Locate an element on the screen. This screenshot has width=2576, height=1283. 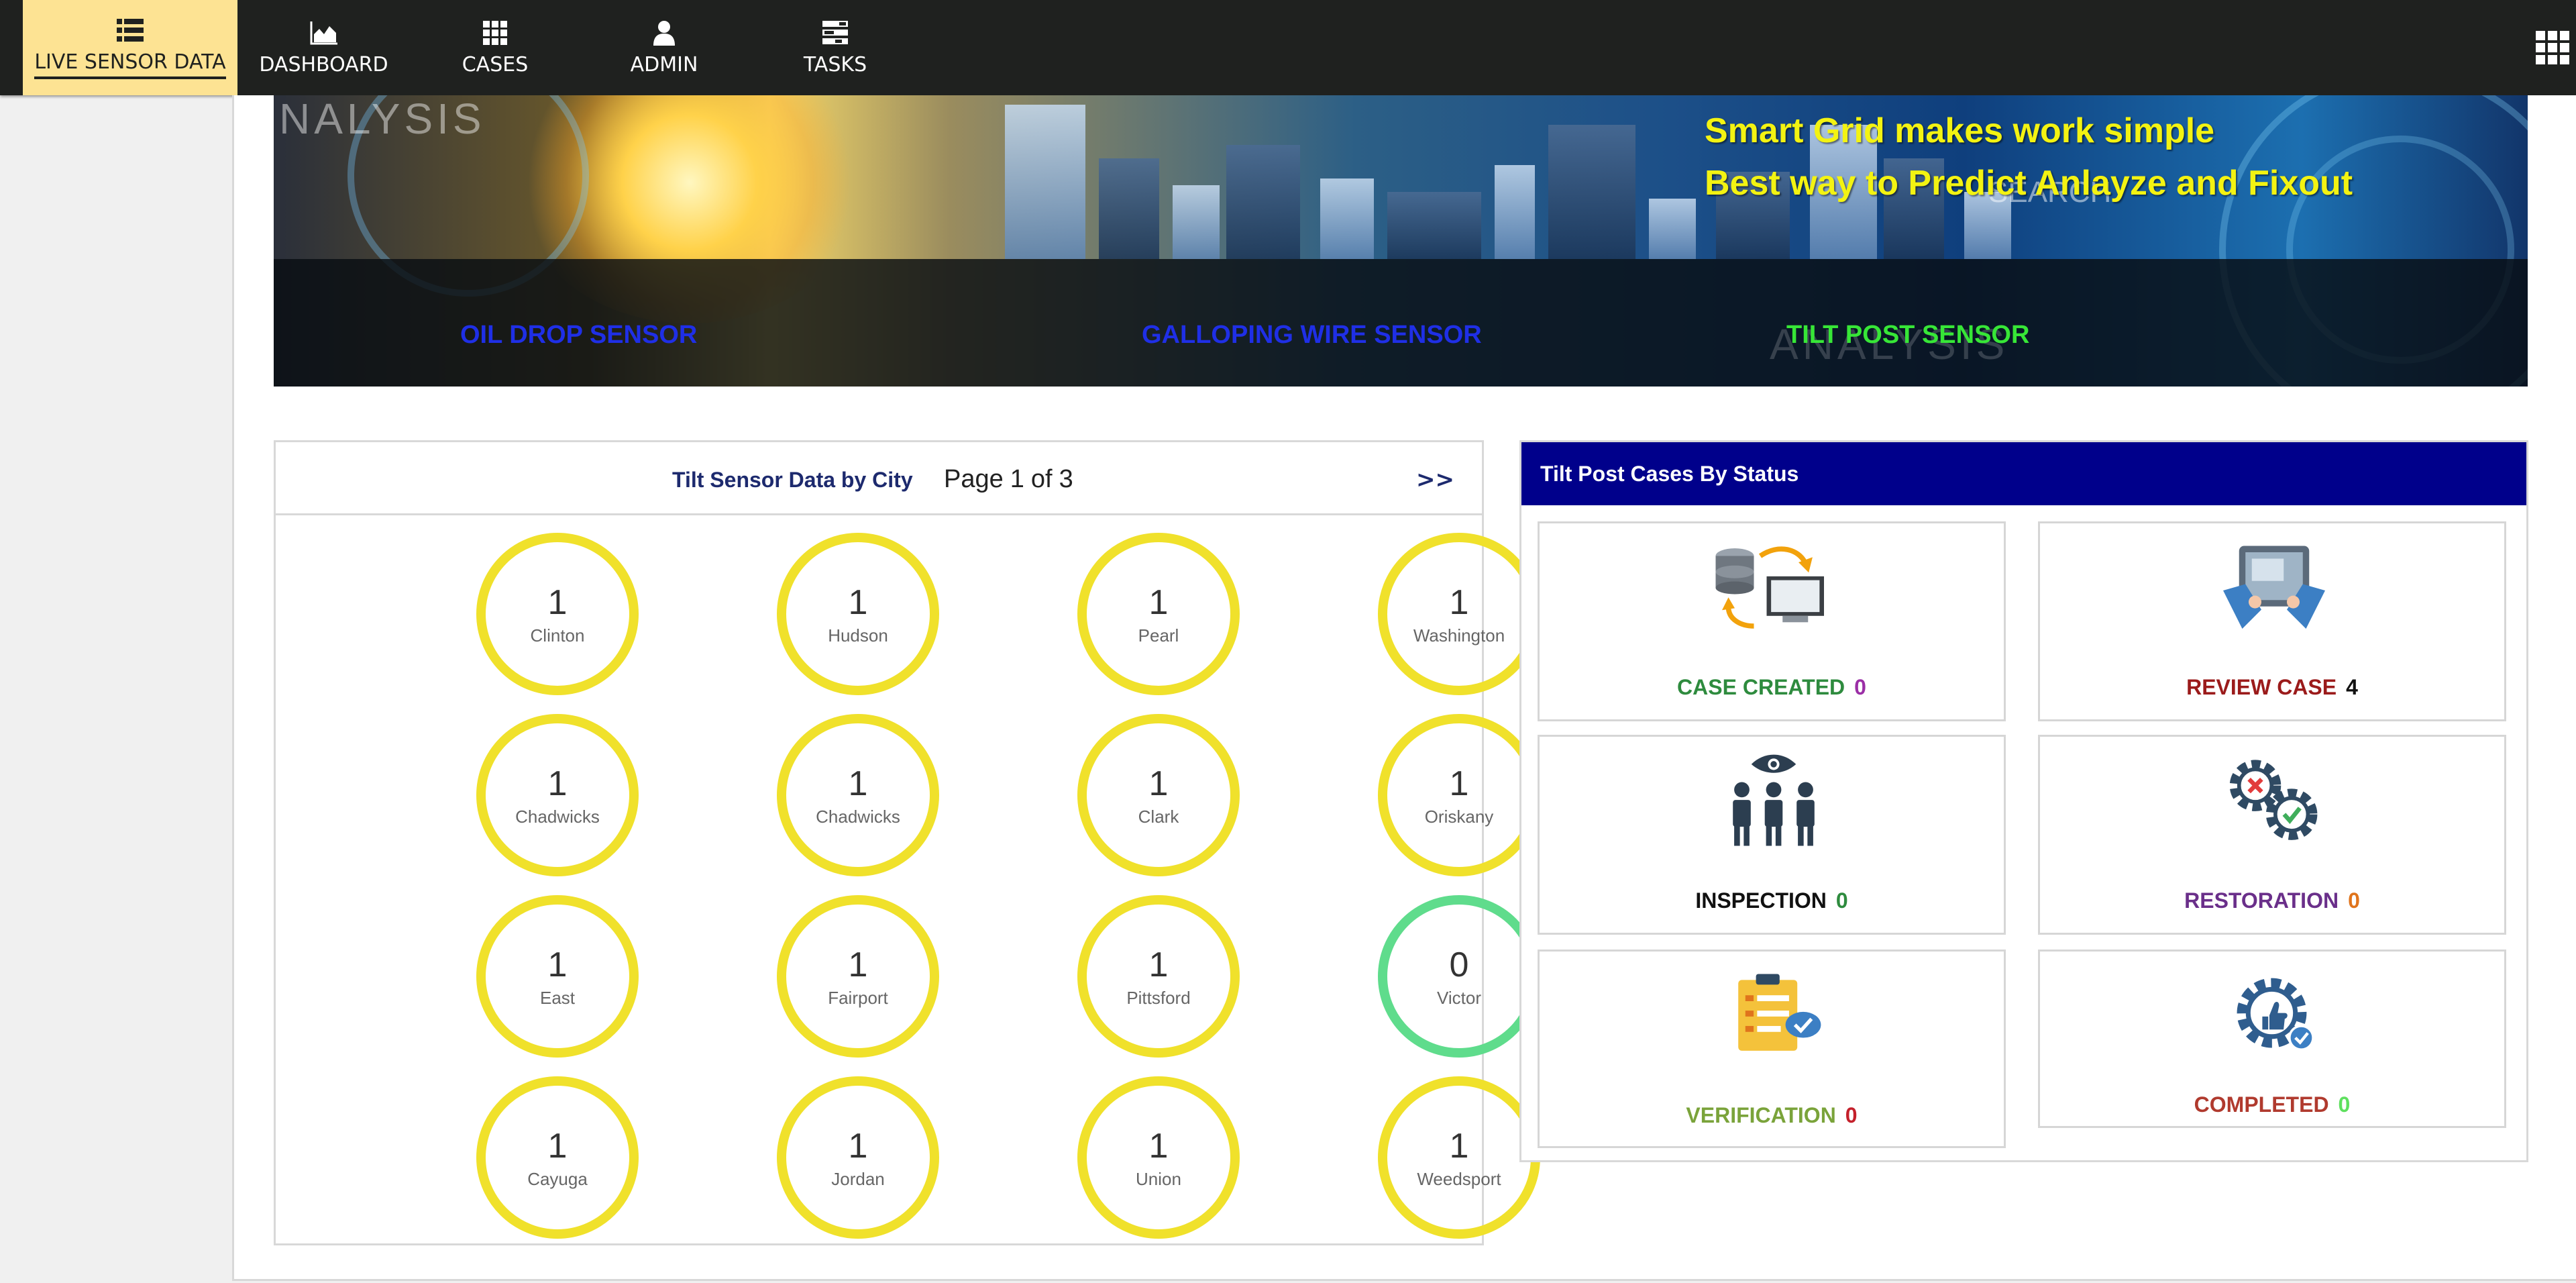
completed-card: COMPLETED 0 is located at coordinates (2272, 1039).